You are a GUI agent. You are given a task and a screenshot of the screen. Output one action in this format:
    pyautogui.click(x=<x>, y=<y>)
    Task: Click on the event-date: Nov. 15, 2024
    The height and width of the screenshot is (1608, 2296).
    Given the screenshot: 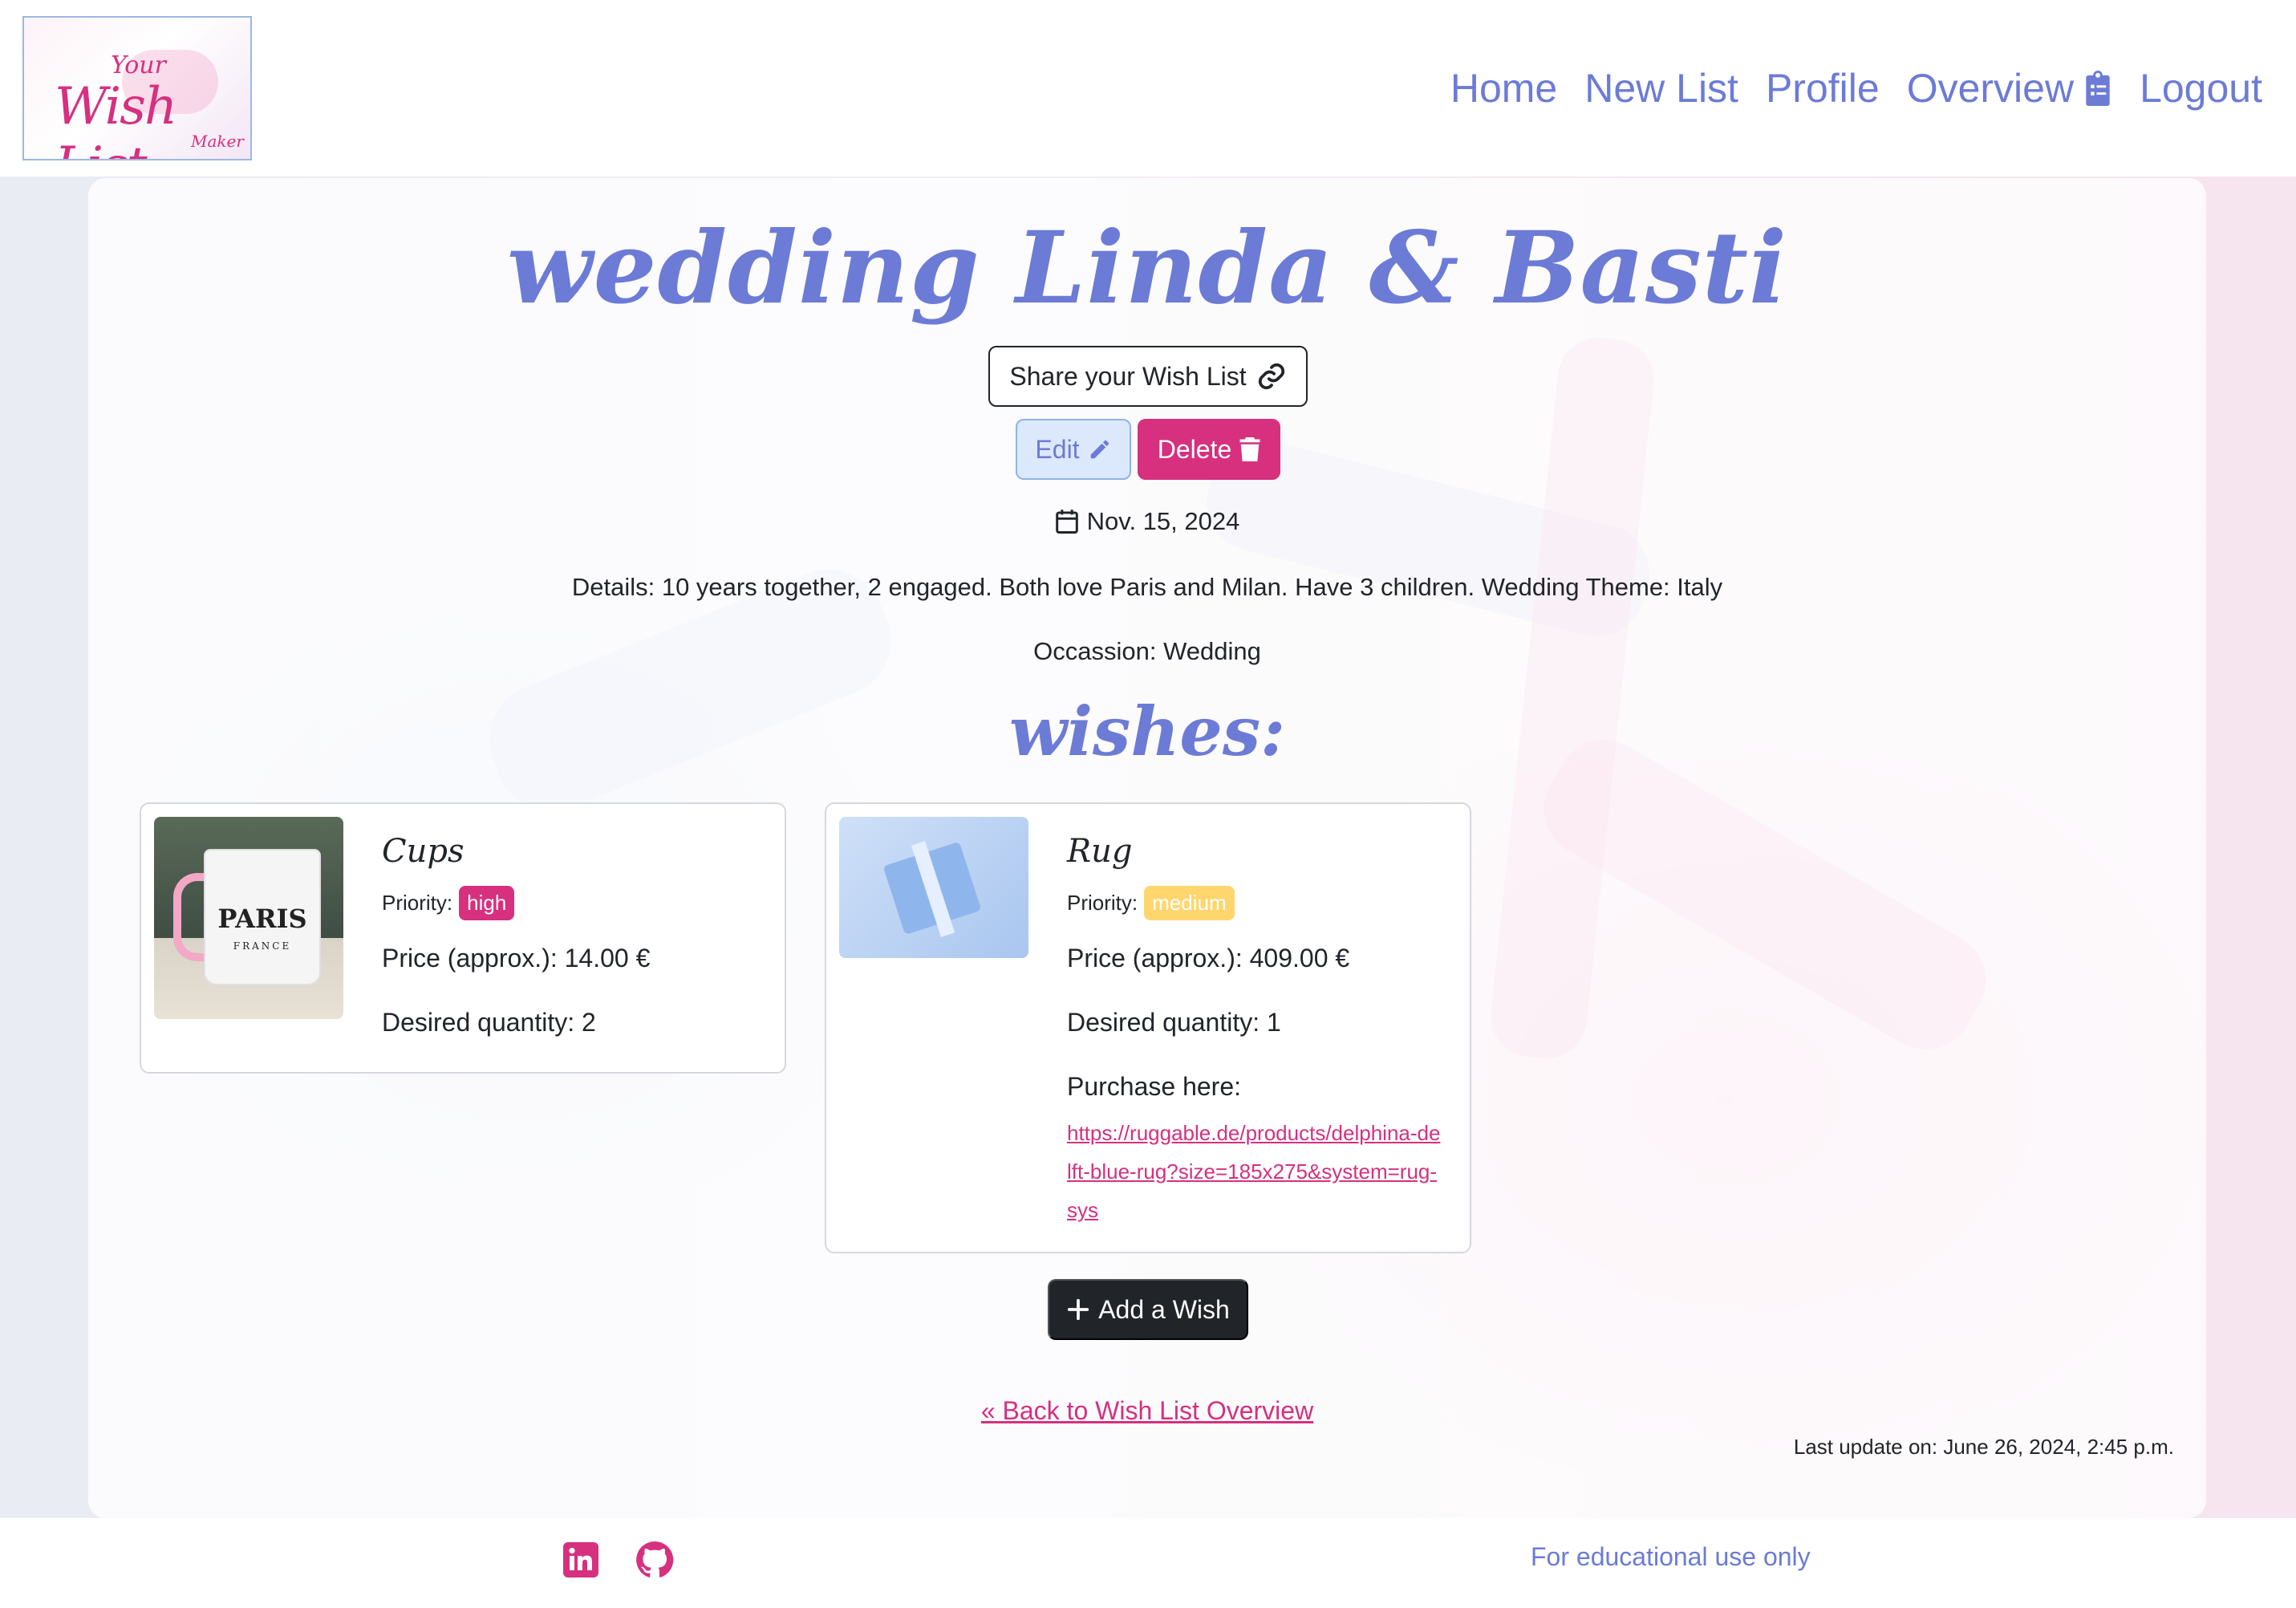 What is the action you would take?
    pyautogui.click(x=1147, y=521)
    